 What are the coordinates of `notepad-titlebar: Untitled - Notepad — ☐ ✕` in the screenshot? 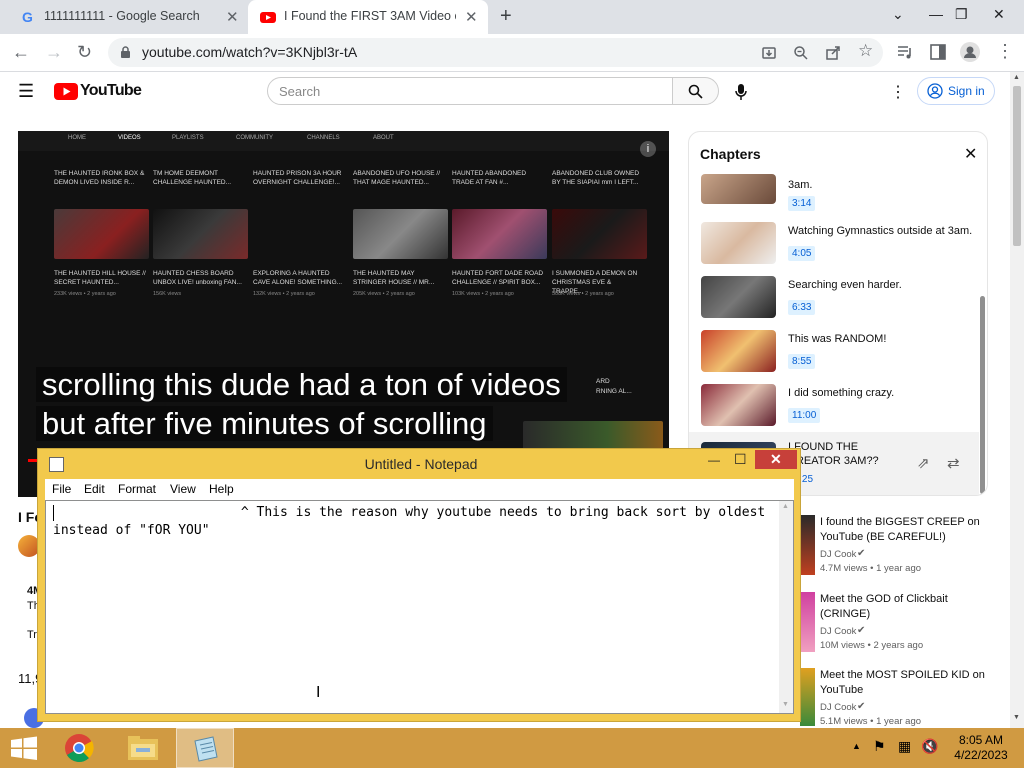 It's located at (419, 464).